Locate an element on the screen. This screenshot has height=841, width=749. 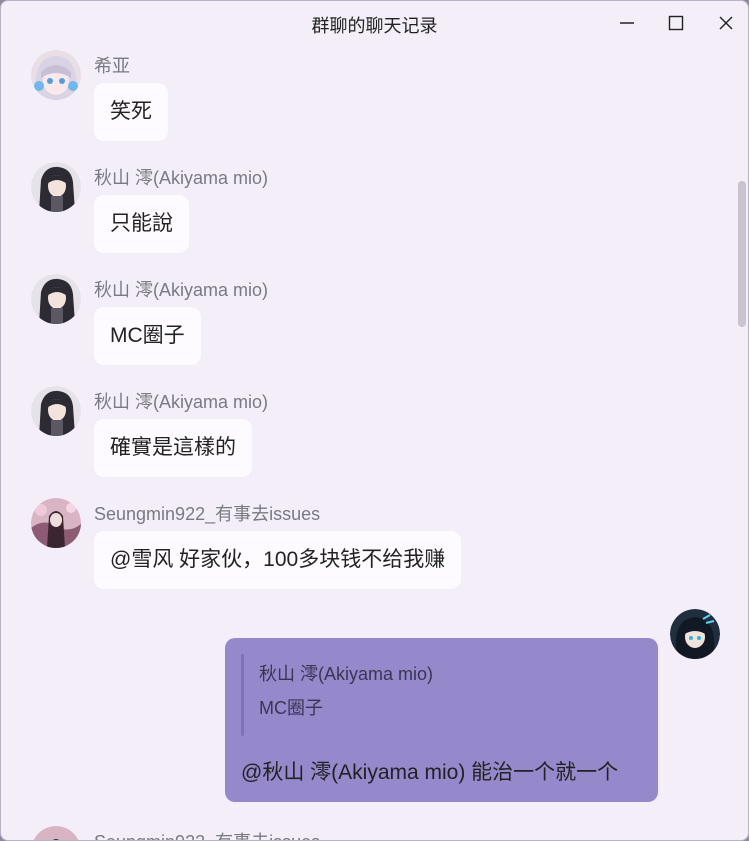
title-bar: 群聊的聊天记录 is located at coordinates (374, 23).